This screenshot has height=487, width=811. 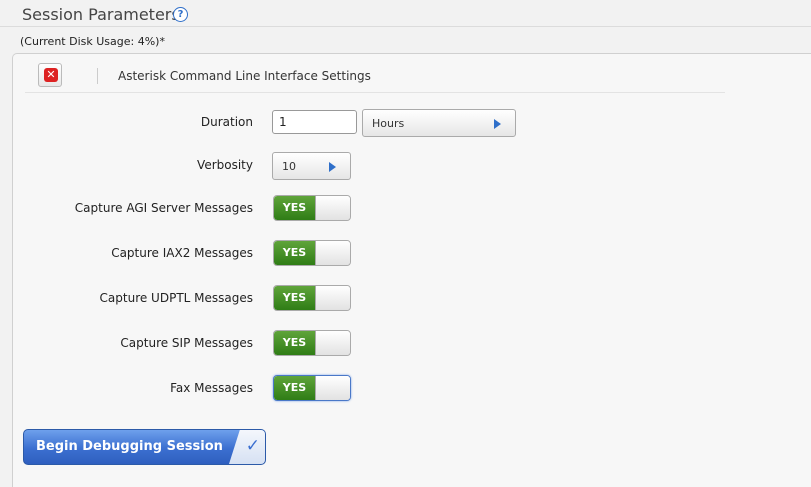 What do you see at coordinates (182, 253) in the screenshot?
I see `capture-iax2-label: Capture IAX2 Messages` at bounding box center [182, 253].